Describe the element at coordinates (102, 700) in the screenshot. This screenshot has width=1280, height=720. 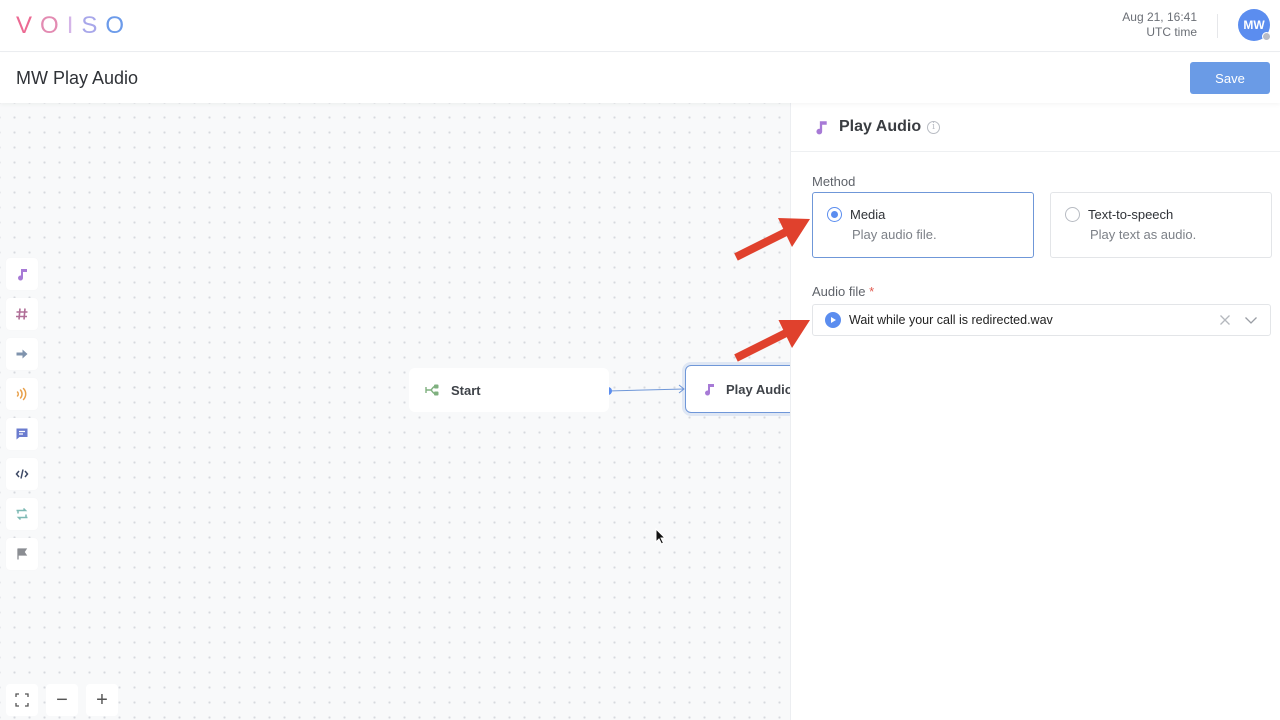
I see `zoom-in-button: +` at that location.